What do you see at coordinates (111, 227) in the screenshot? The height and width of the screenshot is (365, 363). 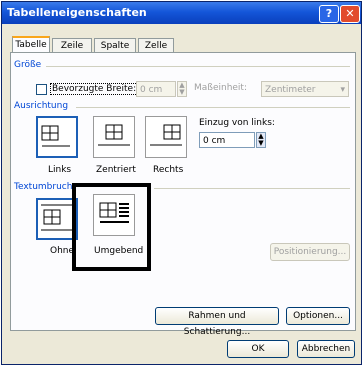 I see `highlight-box` at bounding box center [111, 227].